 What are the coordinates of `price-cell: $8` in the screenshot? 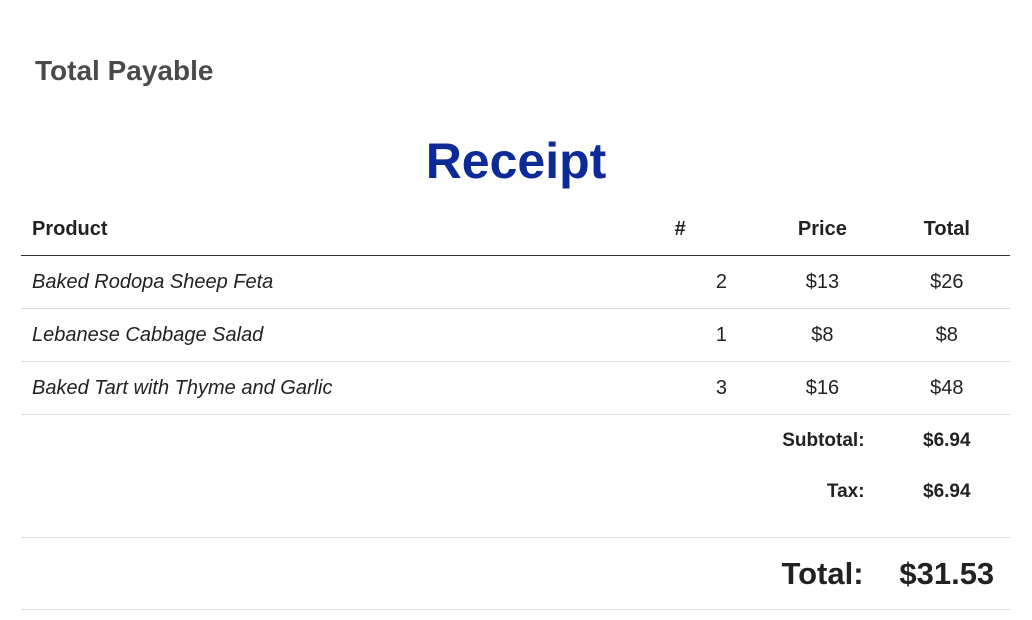 It's located at (822, 335).